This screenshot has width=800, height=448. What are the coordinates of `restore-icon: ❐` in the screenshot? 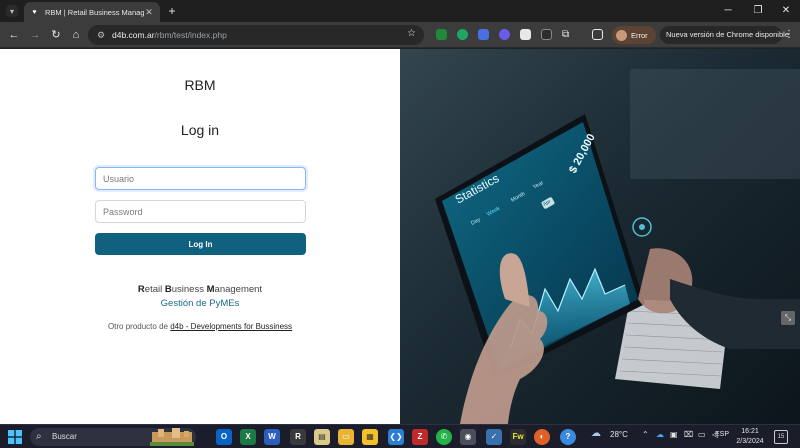 It's located at (758, 11).